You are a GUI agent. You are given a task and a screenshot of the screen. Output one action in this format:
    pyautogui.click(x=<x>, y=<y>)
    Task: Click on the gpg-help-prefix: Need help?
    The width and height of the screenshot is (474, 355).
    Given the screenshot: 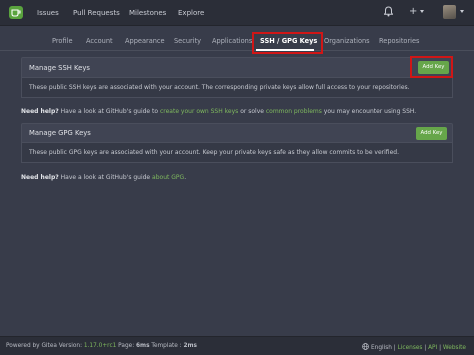 What is the action you would take?
    pyautogui.click(x=40, y=177)
    